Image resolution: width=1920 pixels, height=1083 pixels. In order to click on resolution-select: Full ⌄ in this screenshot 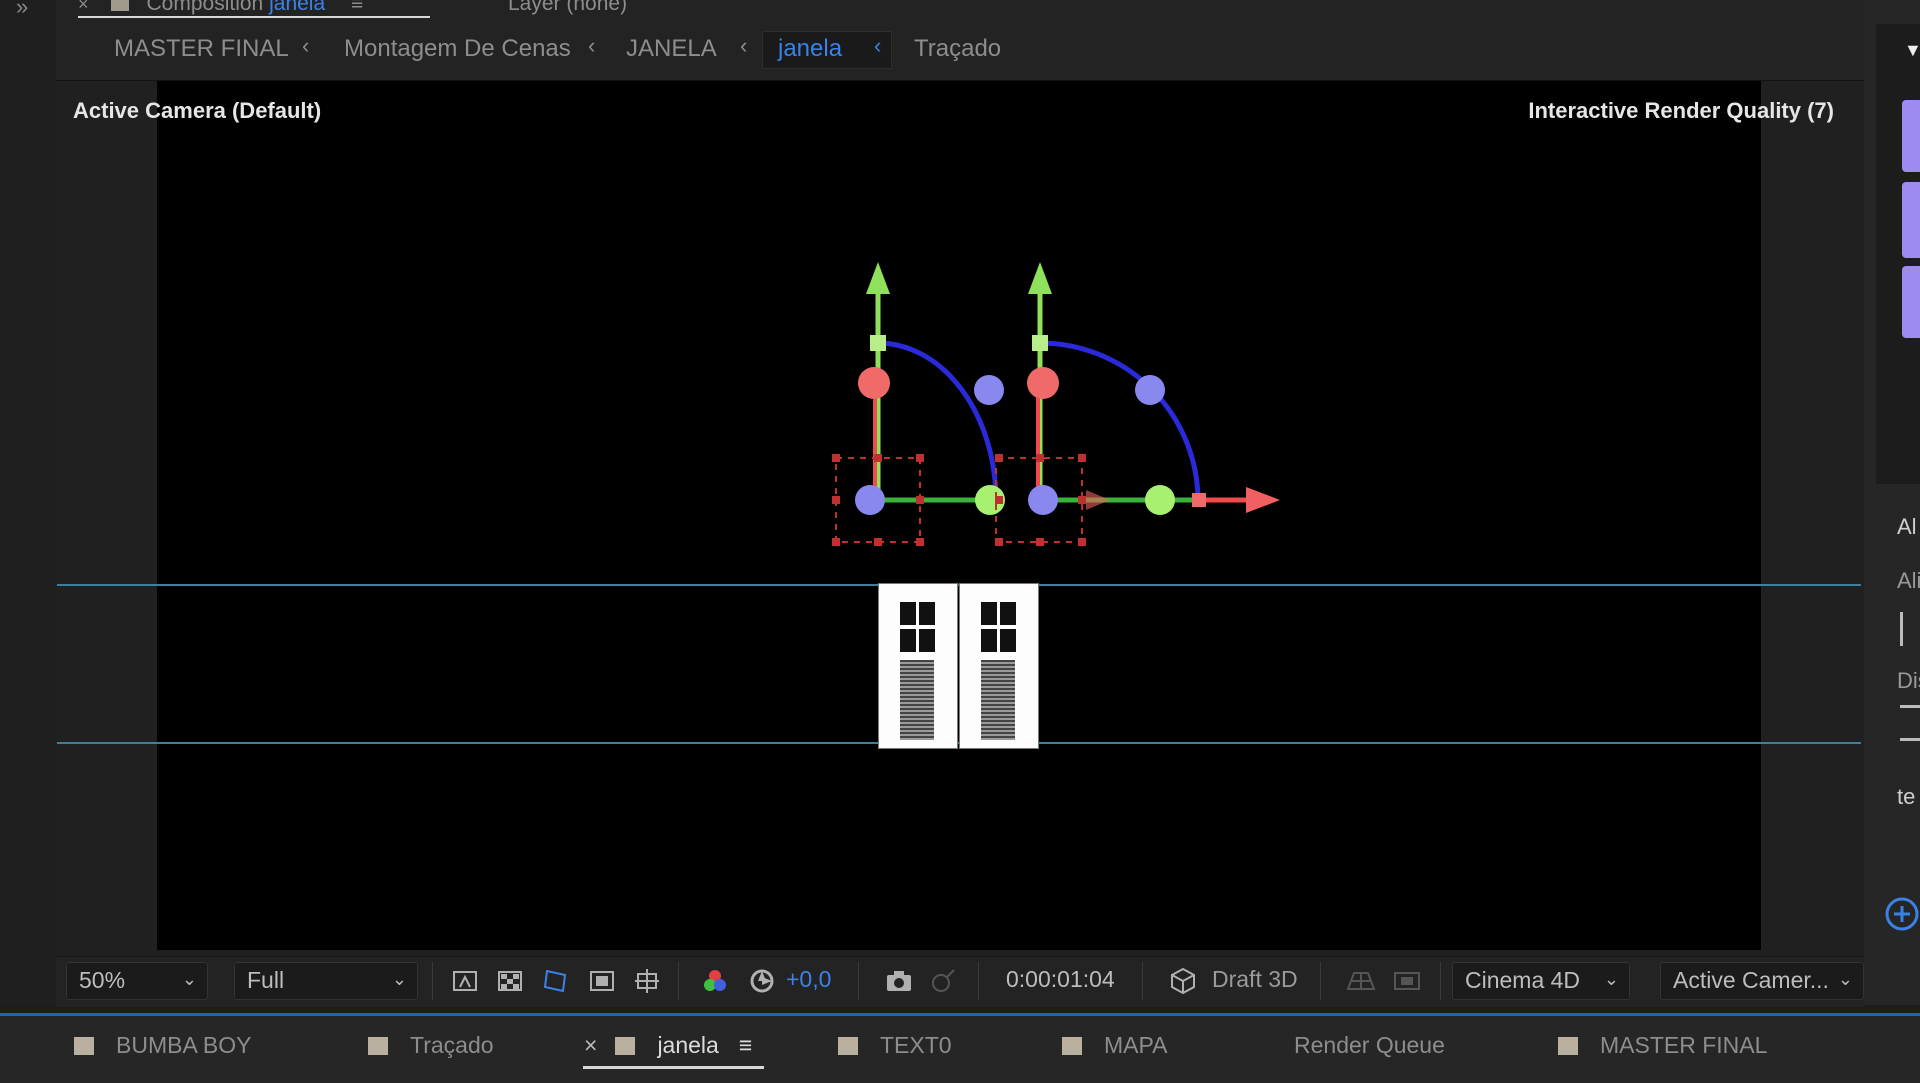, I will do `click(326, 981)`.